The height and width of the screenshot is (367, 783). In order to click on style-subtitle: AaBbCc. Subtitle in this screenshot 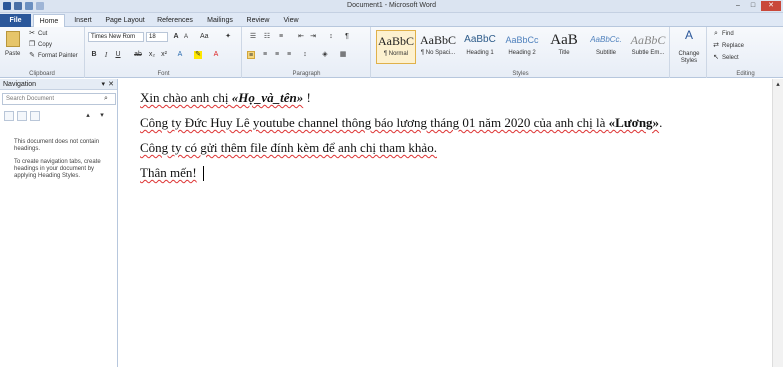, I will do `click(606, 47)`.